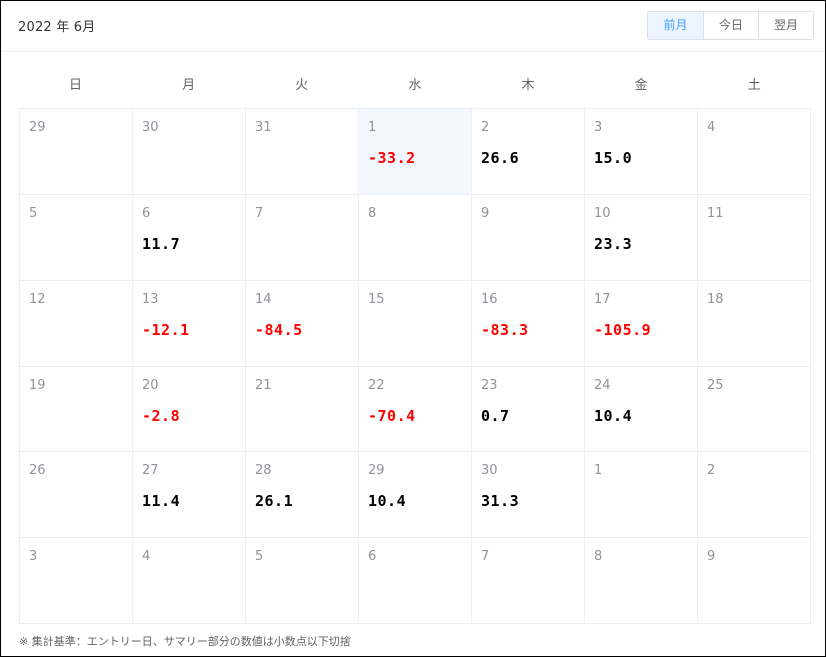 The width and height of the screenshot is (826, 657). Describe the element at coordinates (715, 385) in the screenshot. I see `day-number: 25` at that location.